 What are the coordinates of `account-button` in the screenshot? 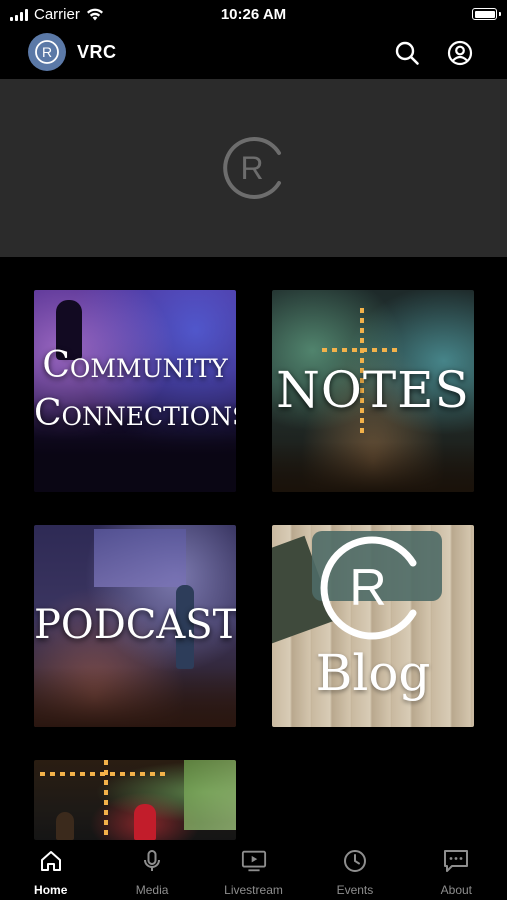 It's located at (460, 53).